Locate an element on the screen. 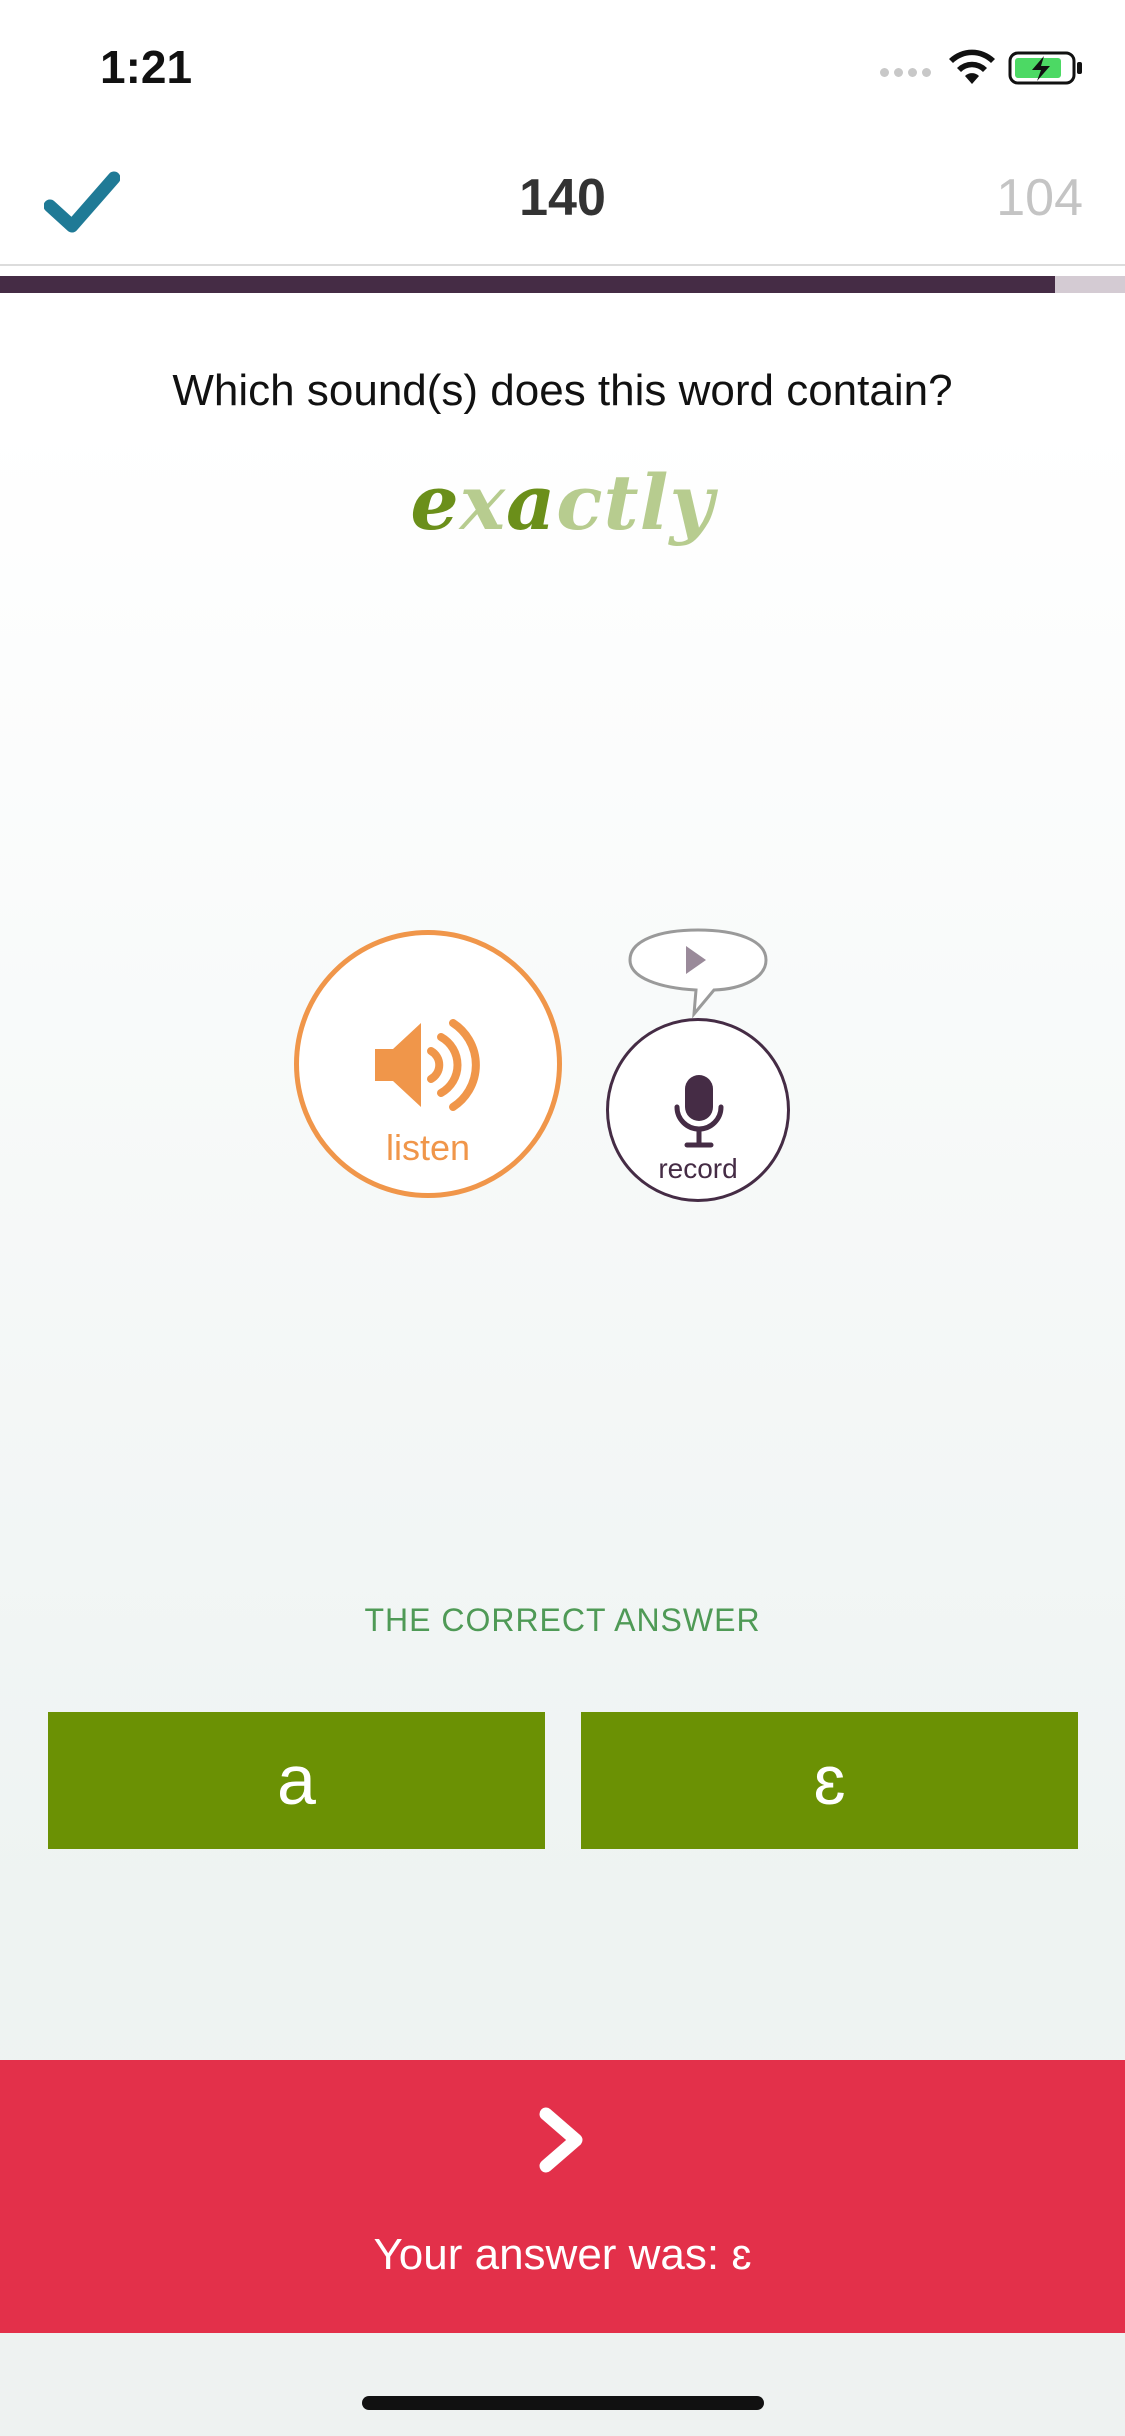  target-word: exactly is located at coordinates (562, 502).